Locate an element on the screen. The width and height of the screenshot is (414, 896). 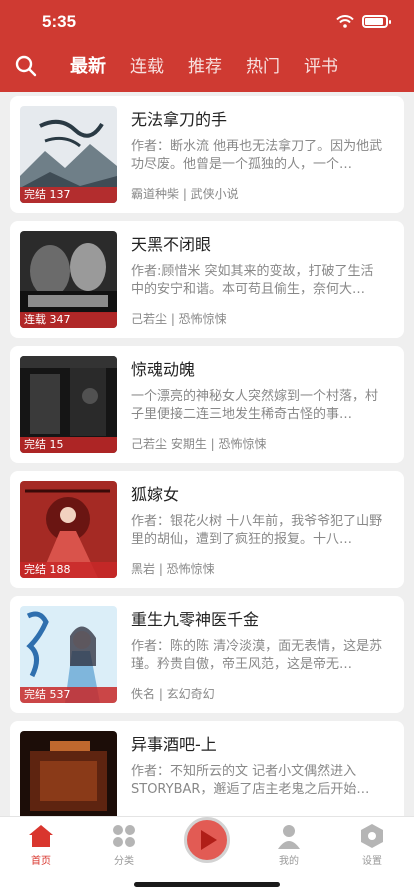
tab-storytelling: 评书 is located at coordinates (321, 65).